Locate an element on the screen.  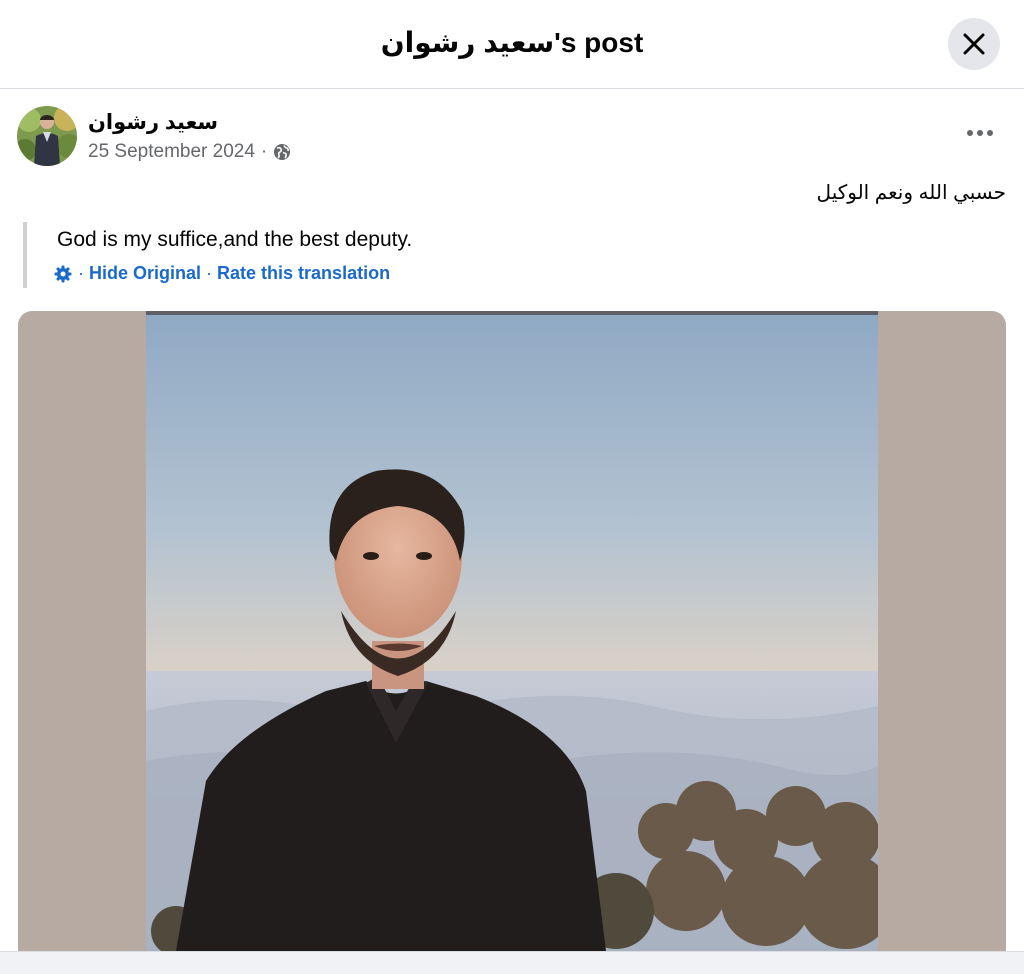
gear-icon is located at coordinates (63, 274).